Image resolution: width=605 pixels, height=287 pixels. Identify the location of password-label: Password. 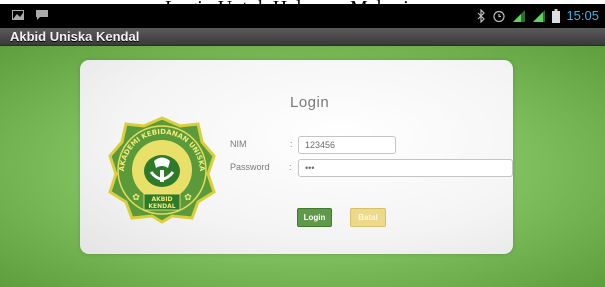
(250, 167).